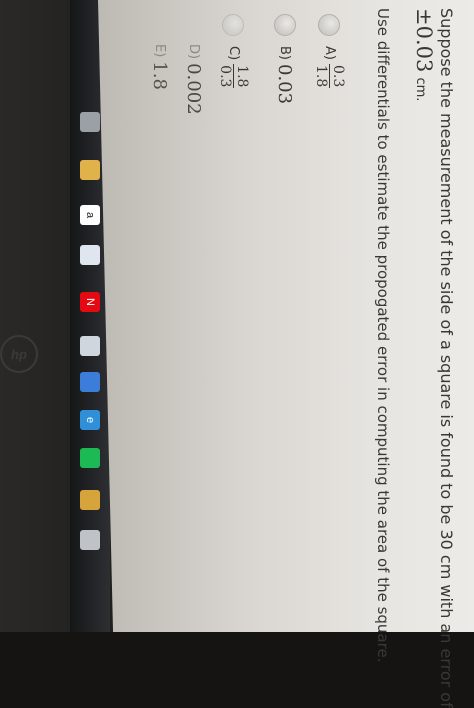 This screenshot has height=708, width=474. What do you see at coordinates (90, 215) in the screenshot?
I see `amazon-icon: a` at bounding box center [90, 215].